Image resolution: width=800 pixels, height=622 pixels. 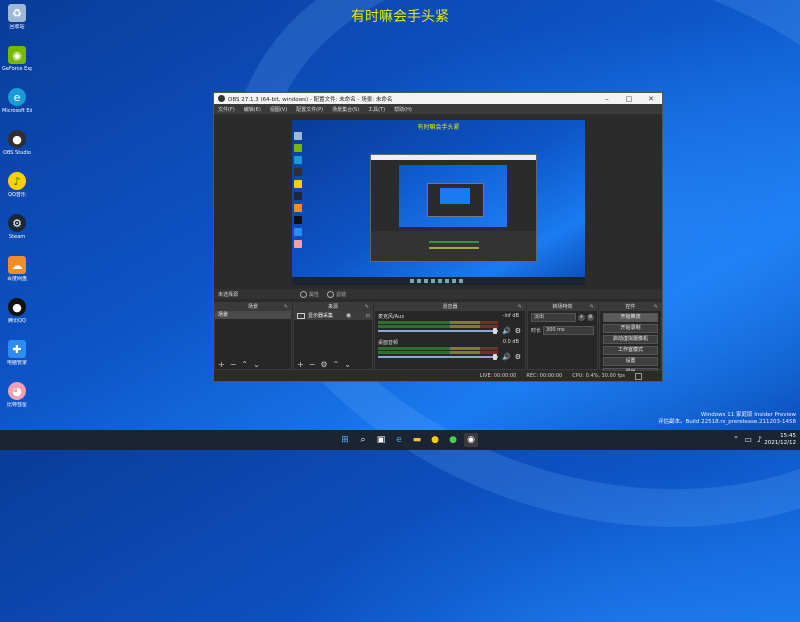 I want to click on menu-help: 帮助(H), so click(x=403, y=109).